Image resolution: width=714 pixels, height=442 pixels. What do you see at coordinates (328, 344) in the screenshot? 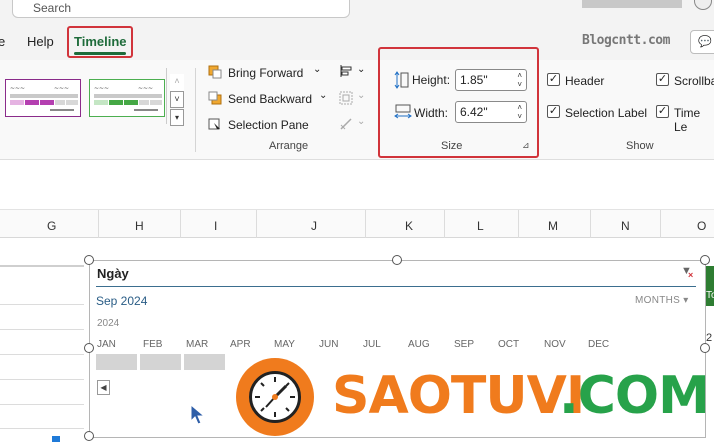
I see `month-label: JUN` at bounding box center [328, 344].